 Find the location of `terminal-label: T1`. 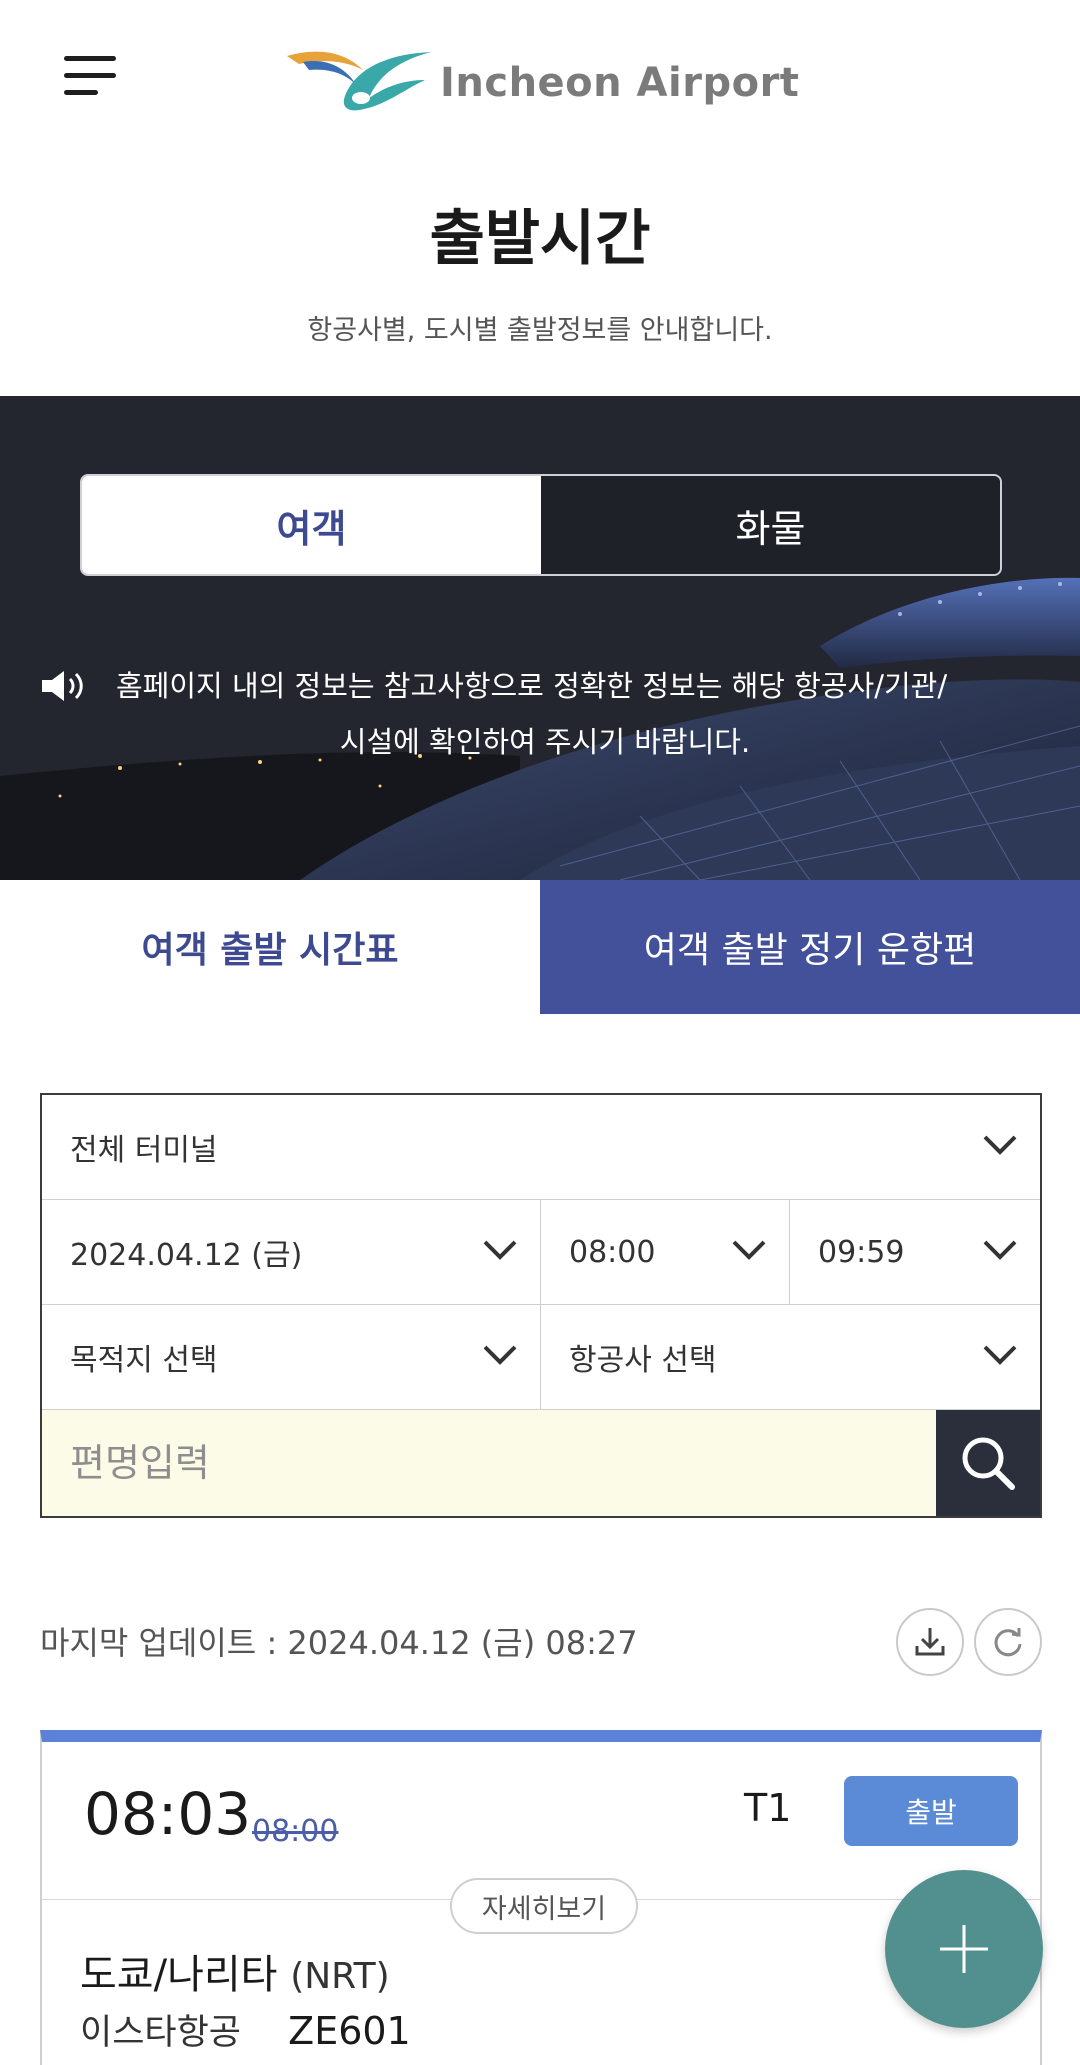

terminal-label: T1 is located at coordinates (768, 1808).